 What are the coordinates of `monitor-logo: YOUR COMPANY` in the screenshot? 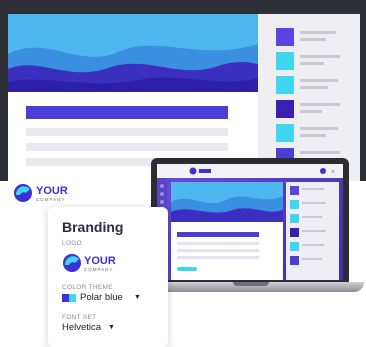 It's located at (57, 193).